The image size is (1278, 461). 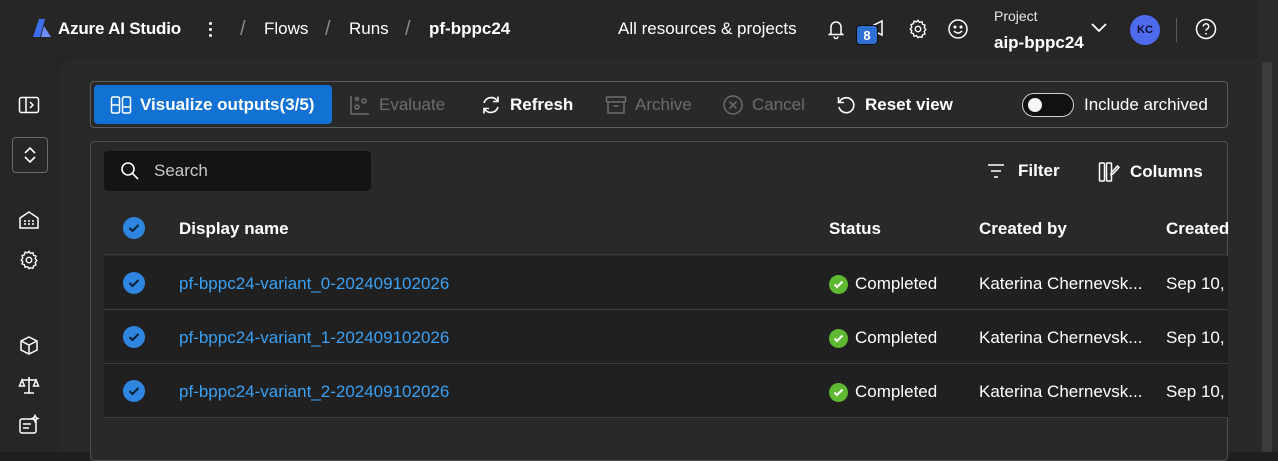 What do you see at coordinates (836, 29) in the screenshot?
I see `notification-bell-icon` at bounding box center [836, 29].